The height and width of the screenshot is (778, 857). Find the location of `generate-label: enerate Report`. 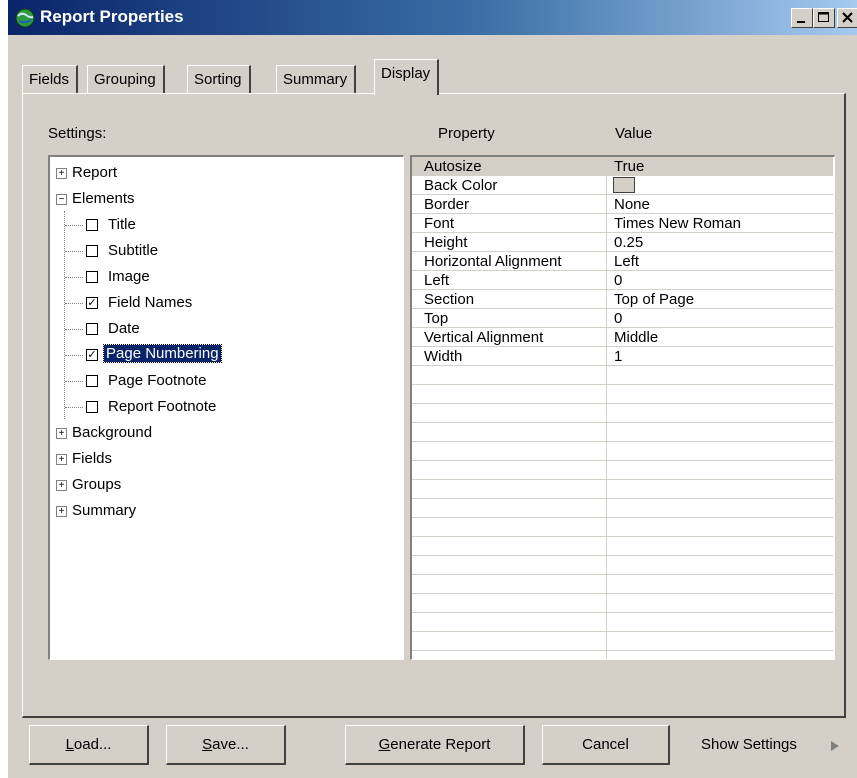

generate-label: enerate Report is located at coordinates (440, 744).